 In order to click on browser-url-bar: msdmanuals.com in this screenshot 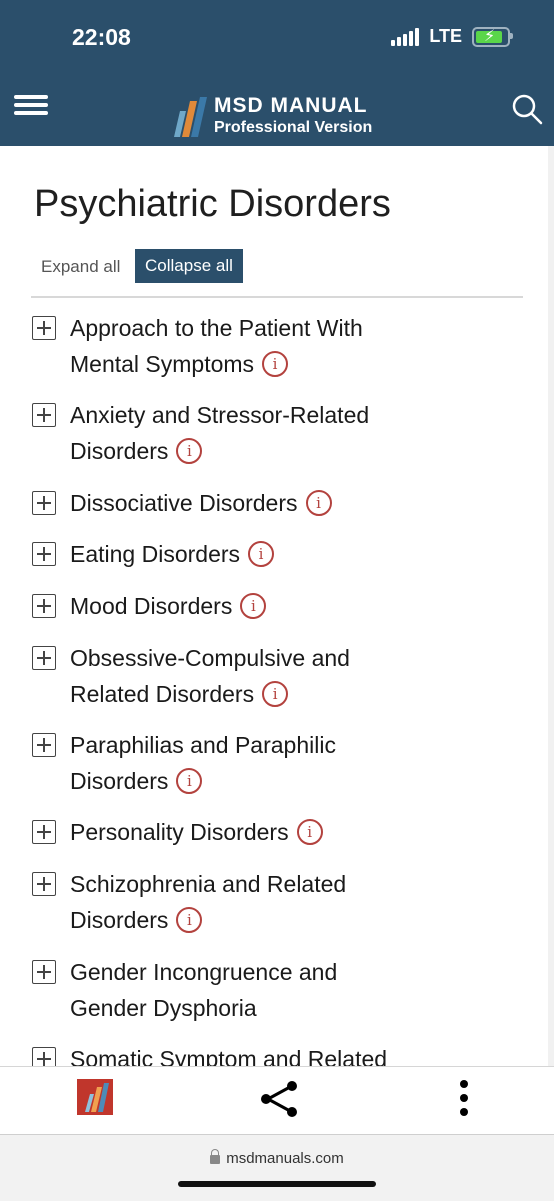, I will do `click(277, 1167)`.